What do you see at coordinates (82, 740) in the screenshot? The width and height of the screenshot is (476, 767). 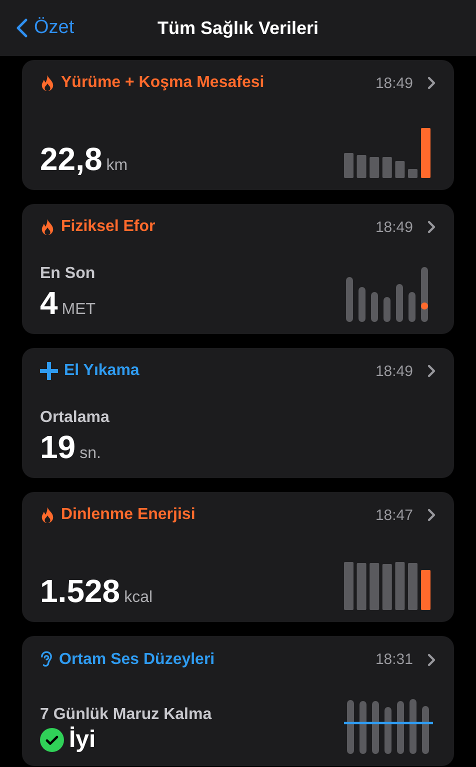 I see `status-text: İyi` at bounding box center [82, 740].